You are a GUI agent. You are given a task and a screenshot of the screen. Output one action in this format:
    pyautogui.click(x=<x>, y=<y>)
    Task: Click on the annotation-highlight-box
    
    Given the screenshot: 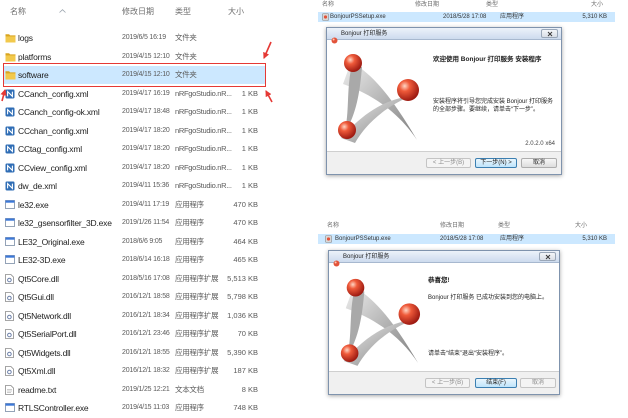 What is the action you would take?
    pyautogui.click(x=134, y=75)
    